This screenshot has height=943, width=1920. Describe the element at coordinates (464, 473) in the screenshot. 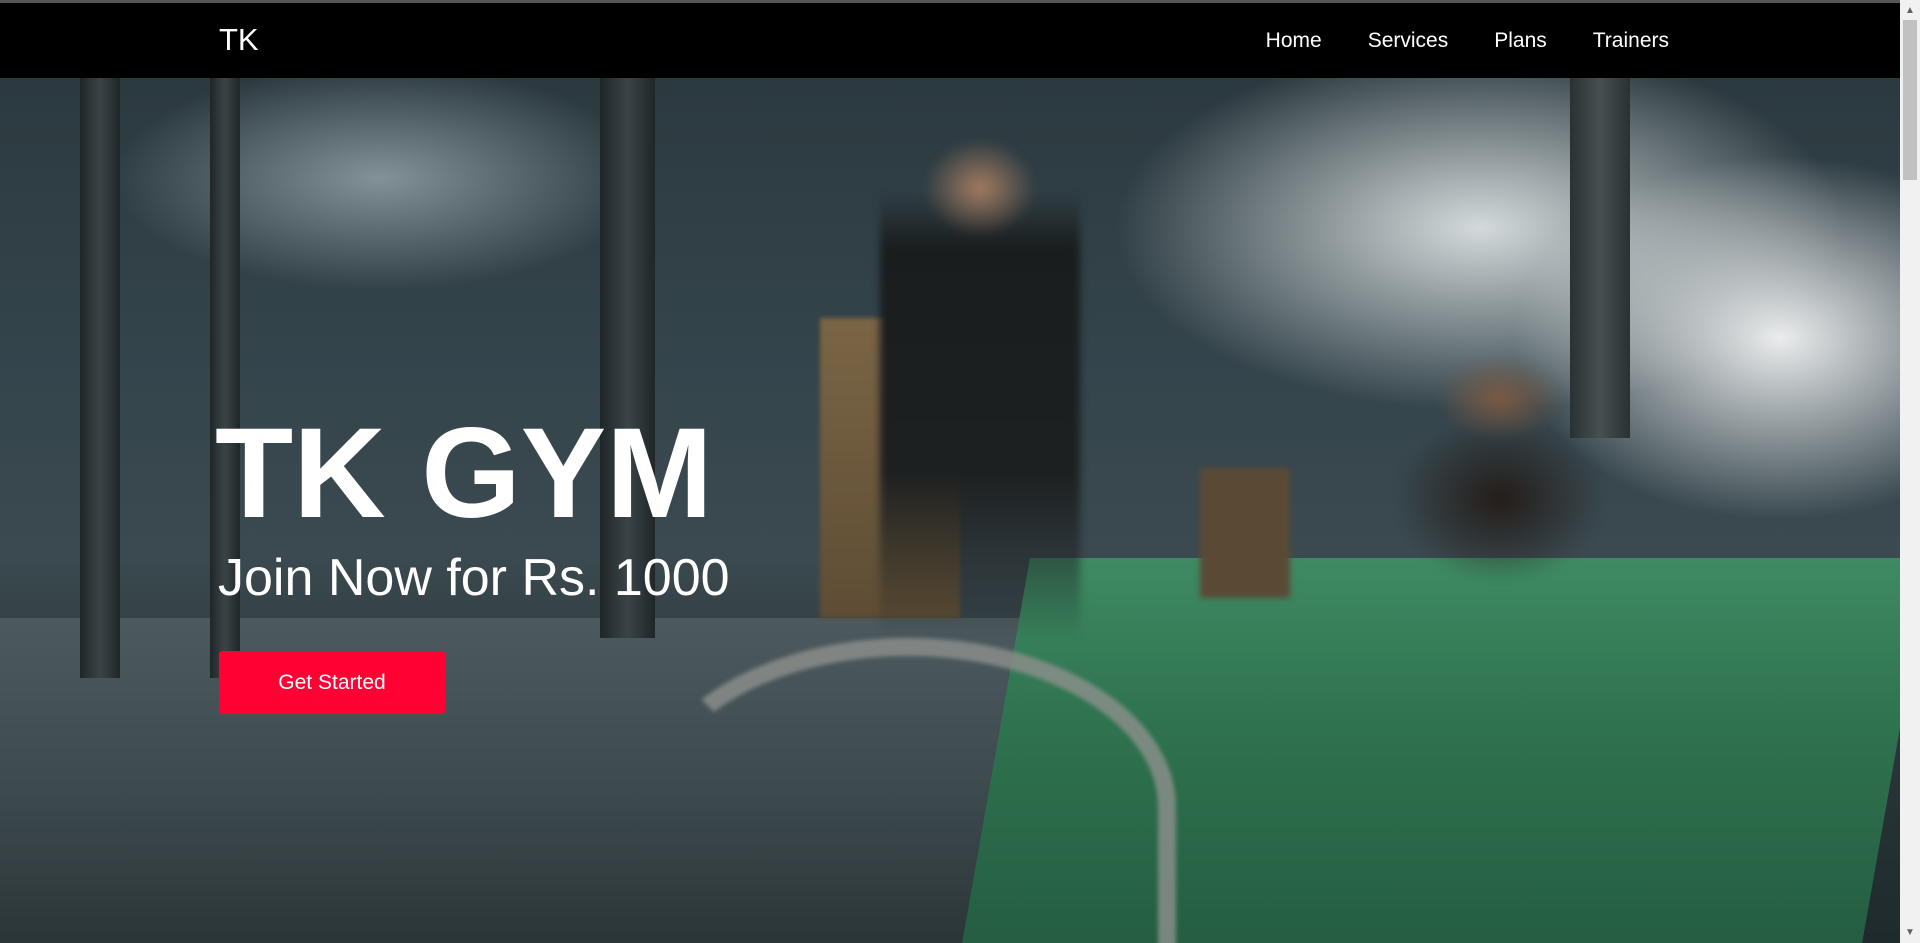

I see `hero-title: TK GYM` at that location.